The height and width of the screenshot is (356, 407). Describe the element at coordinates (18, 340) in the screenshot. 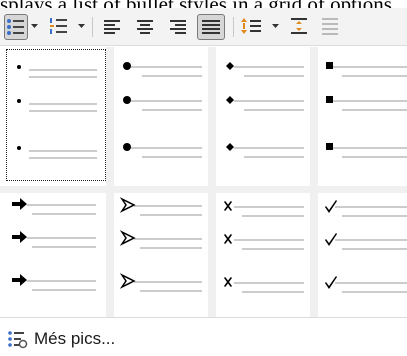

I see `bullet-list-settings-icon` at that location.